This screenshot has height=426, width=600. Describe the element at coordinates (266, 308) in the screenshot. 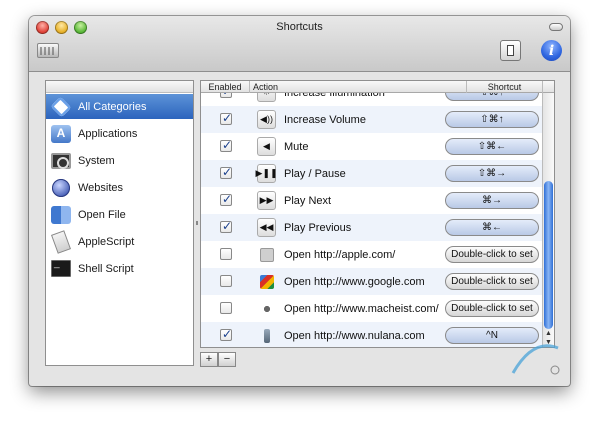

I see `macheist-site-icon` at that location.